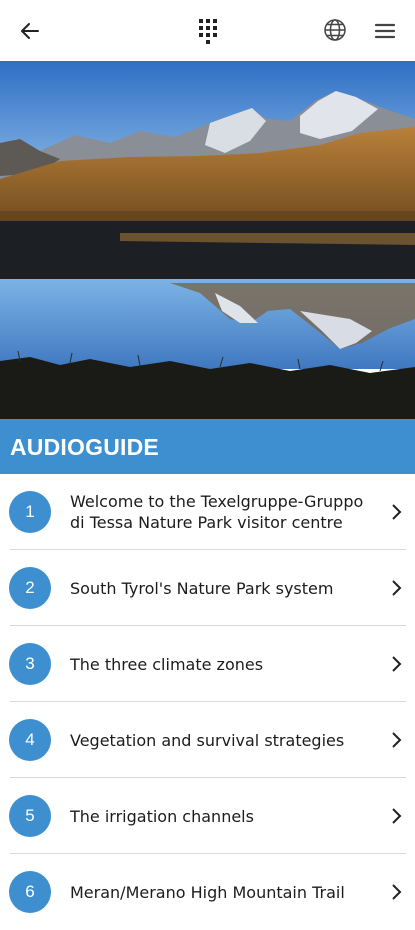 The width and height of the screenshot is (415, 930). I want to click on item-number-badge: 4, so click(30, 740).